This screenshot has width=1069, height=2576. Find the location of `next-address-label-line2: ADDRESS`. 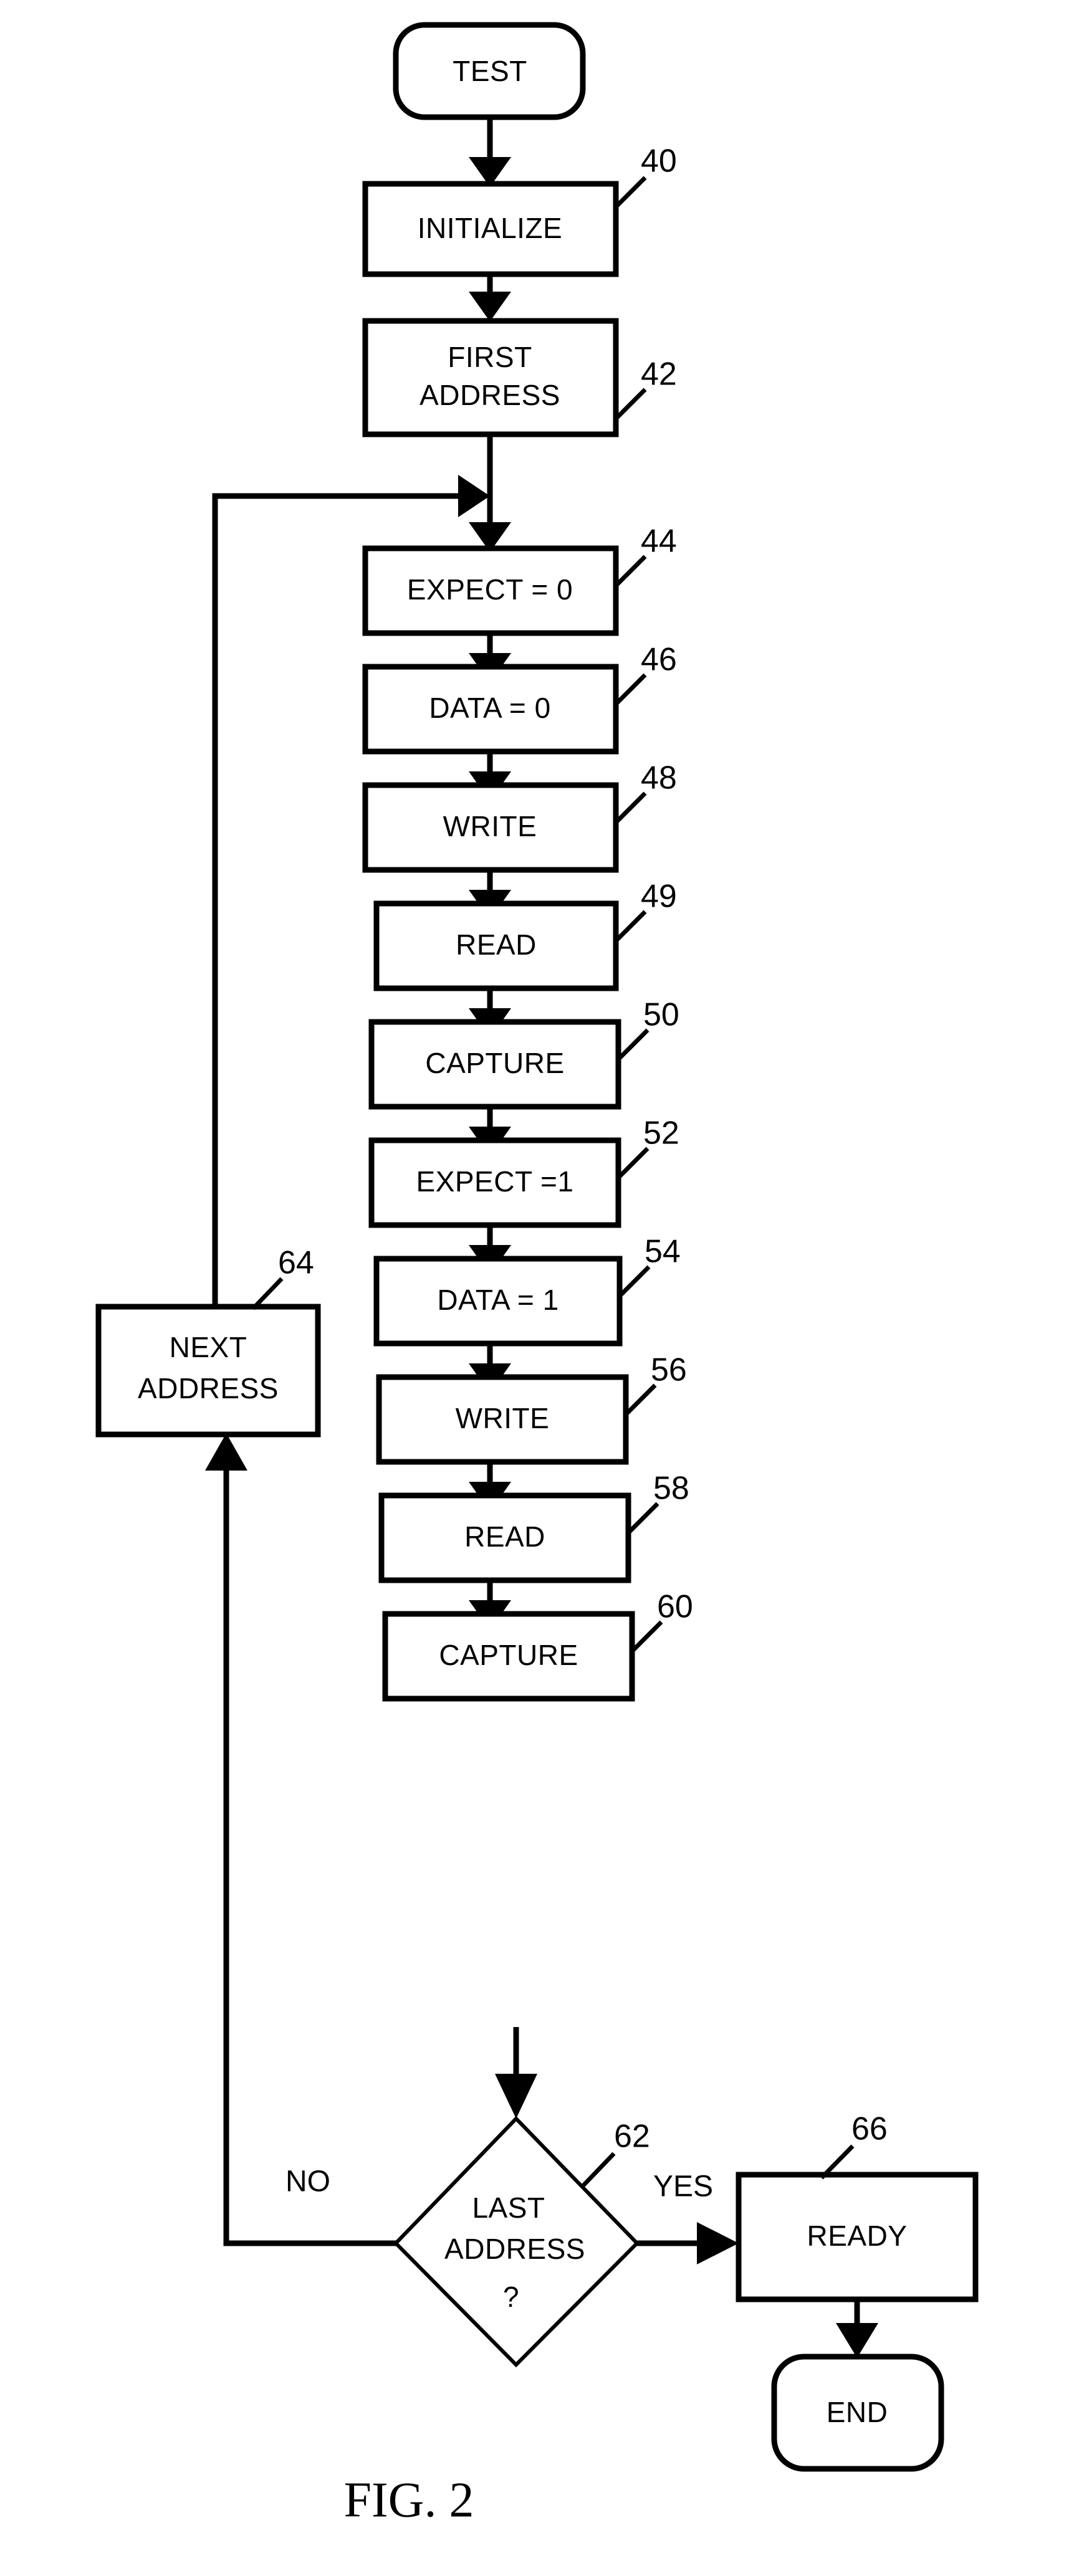

next-address-label-line2: ADDRESS is located at coordinates (208, 1388).